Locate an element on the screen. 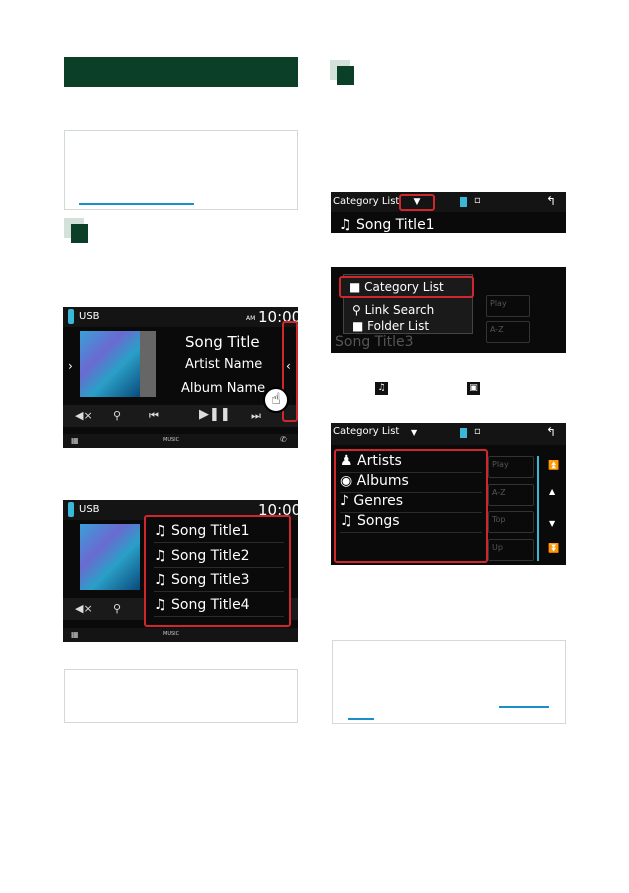  list-item-genres: ♪ Genres is located at coordinates (411, 503).